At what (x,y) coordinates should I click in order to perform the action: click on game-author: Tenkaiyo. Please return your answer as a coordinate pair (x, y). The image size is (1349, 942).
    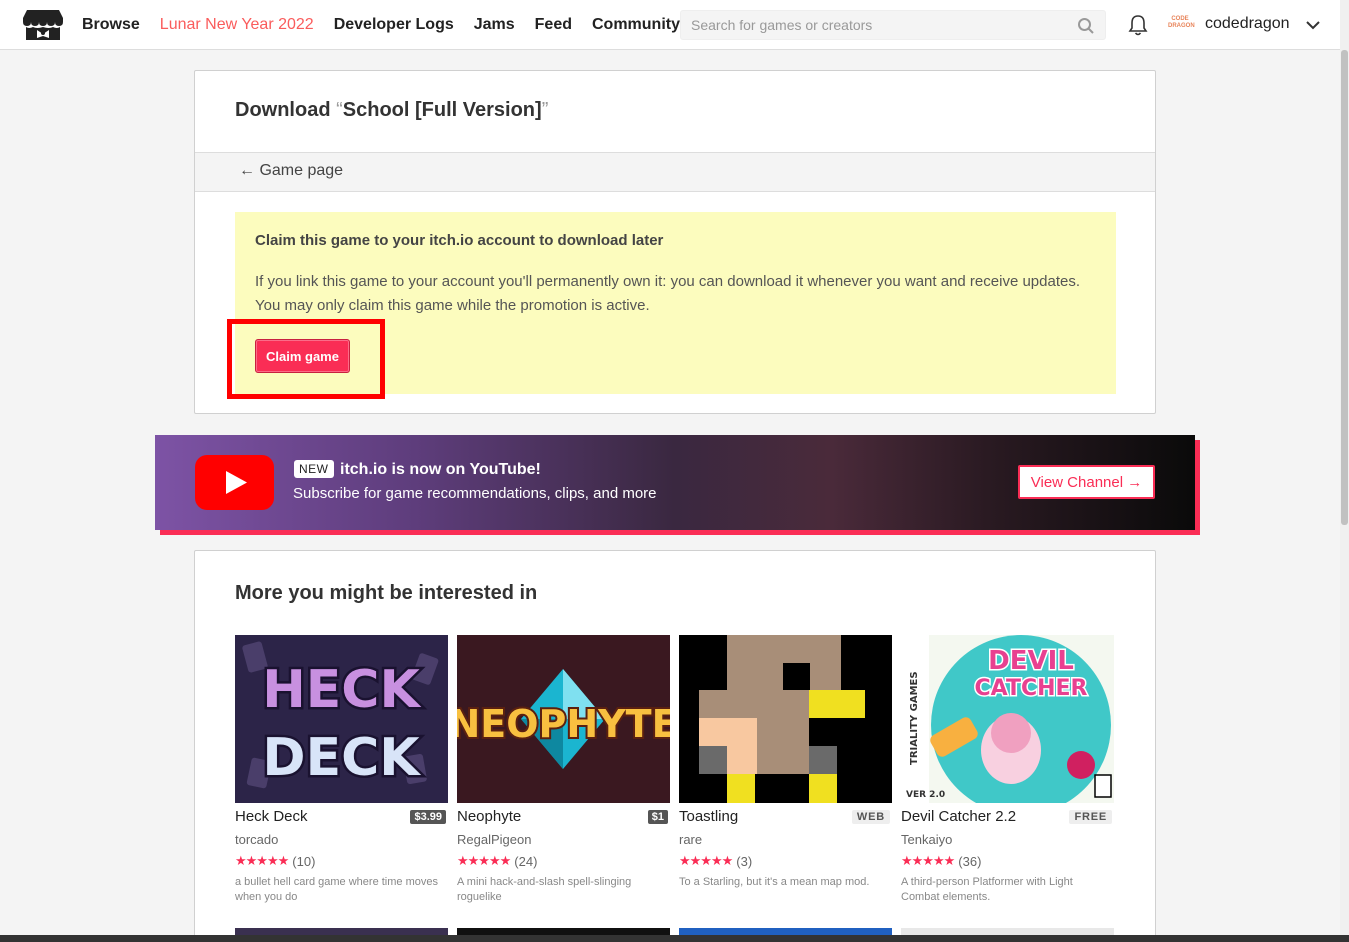
    Looking at the image, I should click on (1007, 839).